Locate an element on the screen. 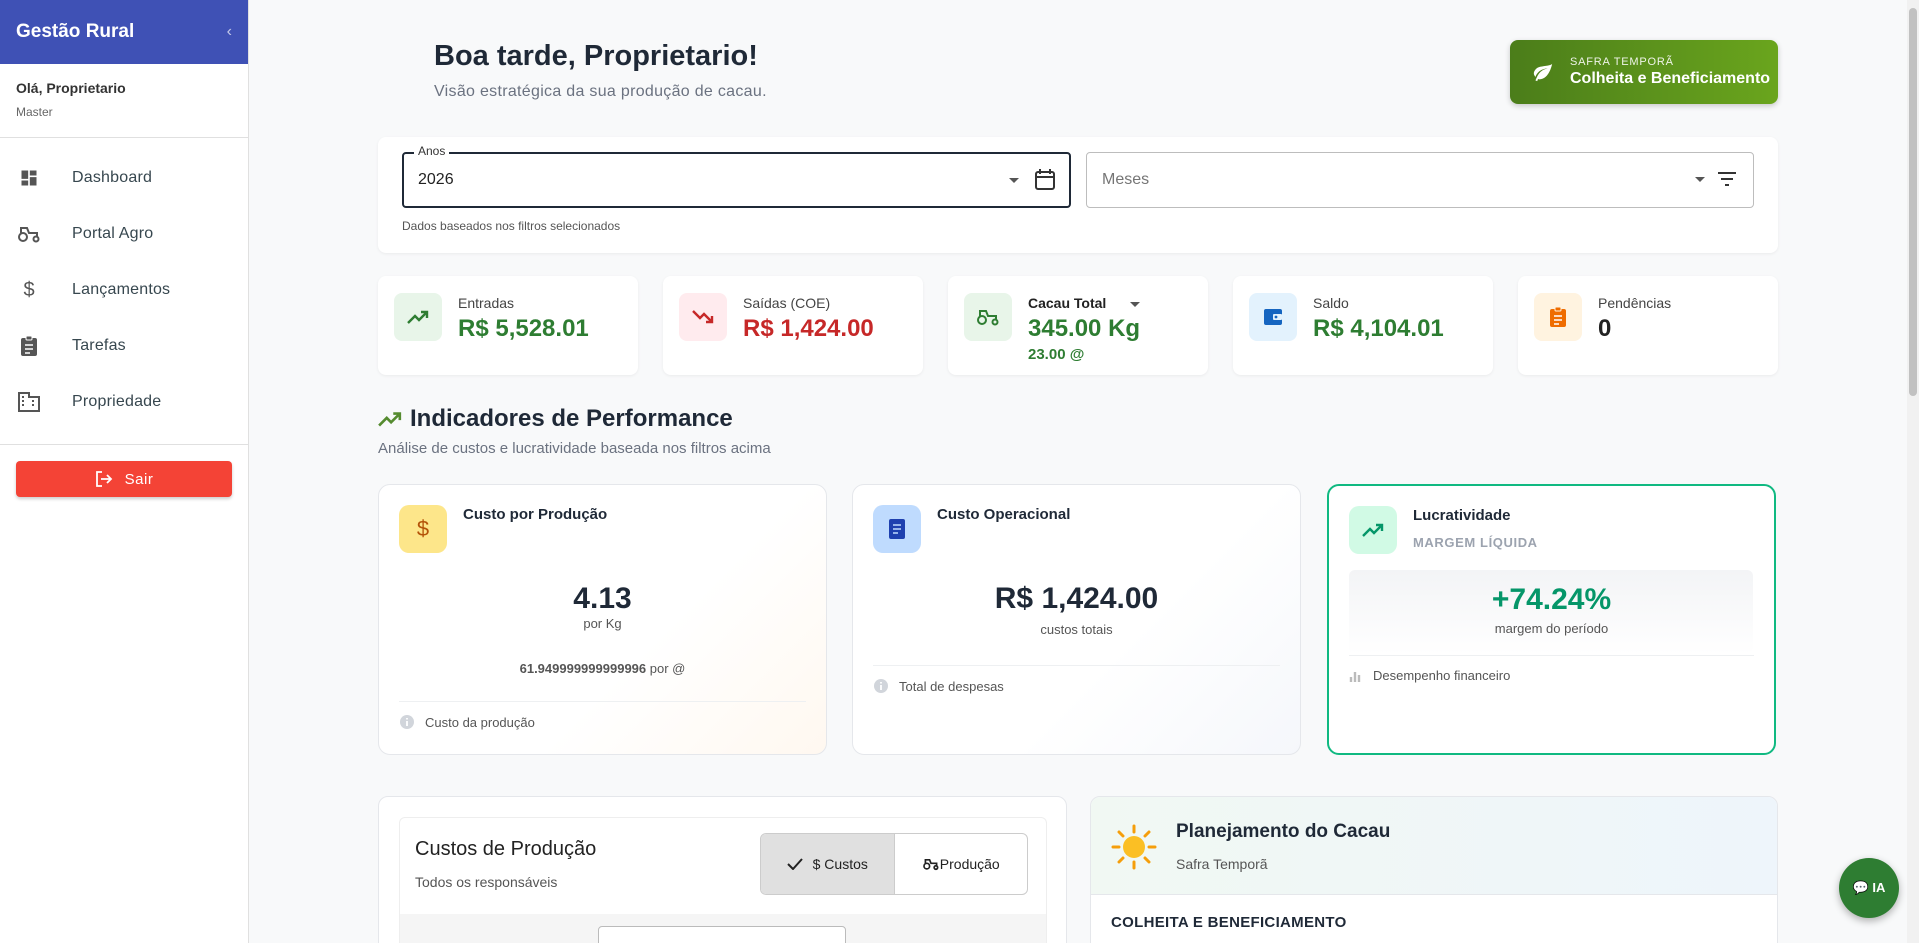 Image resolution: width=1919 pixels, height=943 pixels. years-select: Anos 2026 is located at coordinates (736, 176).